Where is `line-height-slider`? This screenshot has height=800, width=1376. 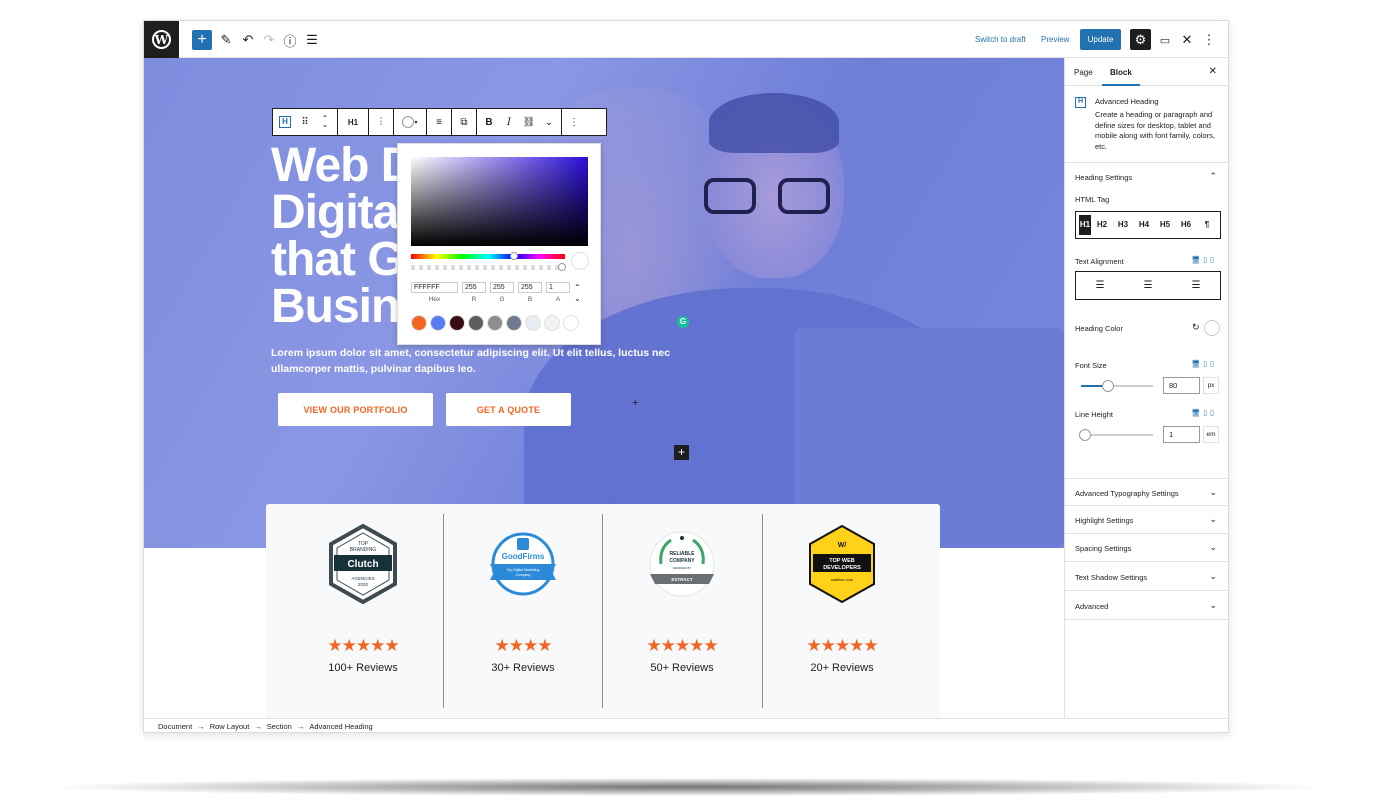 line-height-slider is located at coordinates (1116, 435).